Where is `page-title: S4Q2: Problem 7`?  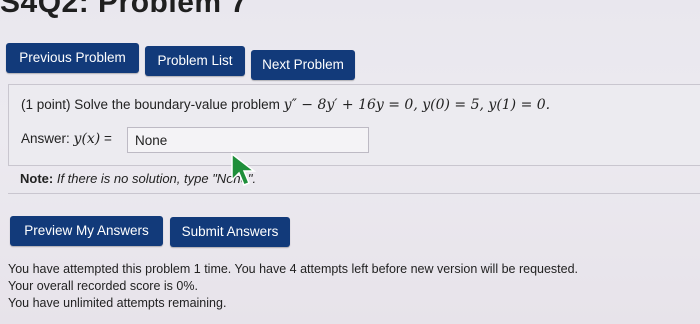
page-title: S4Q2: Problem 7 is located at coordinates (124, 9).